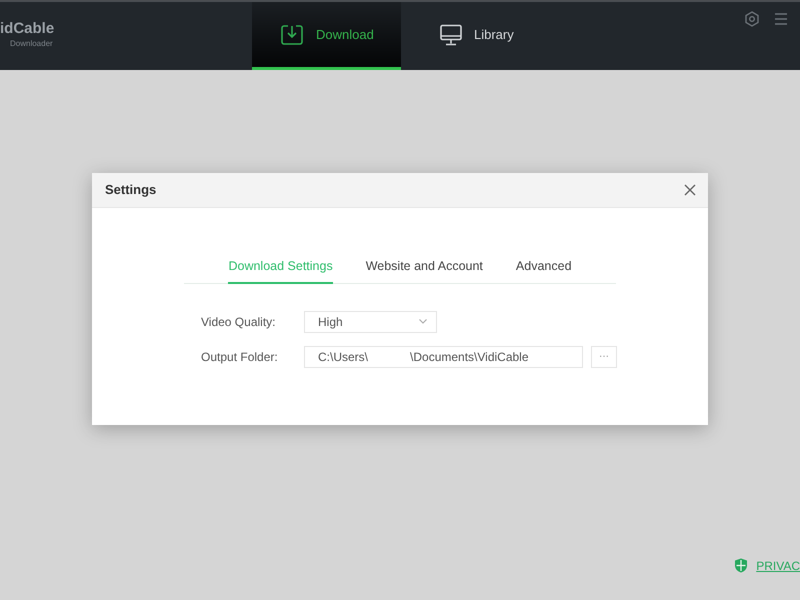 This screenshot has width=800, height=600. Describe the element at coordinates (741, 565) in the screenshot. I see `shield-icon` at that location.